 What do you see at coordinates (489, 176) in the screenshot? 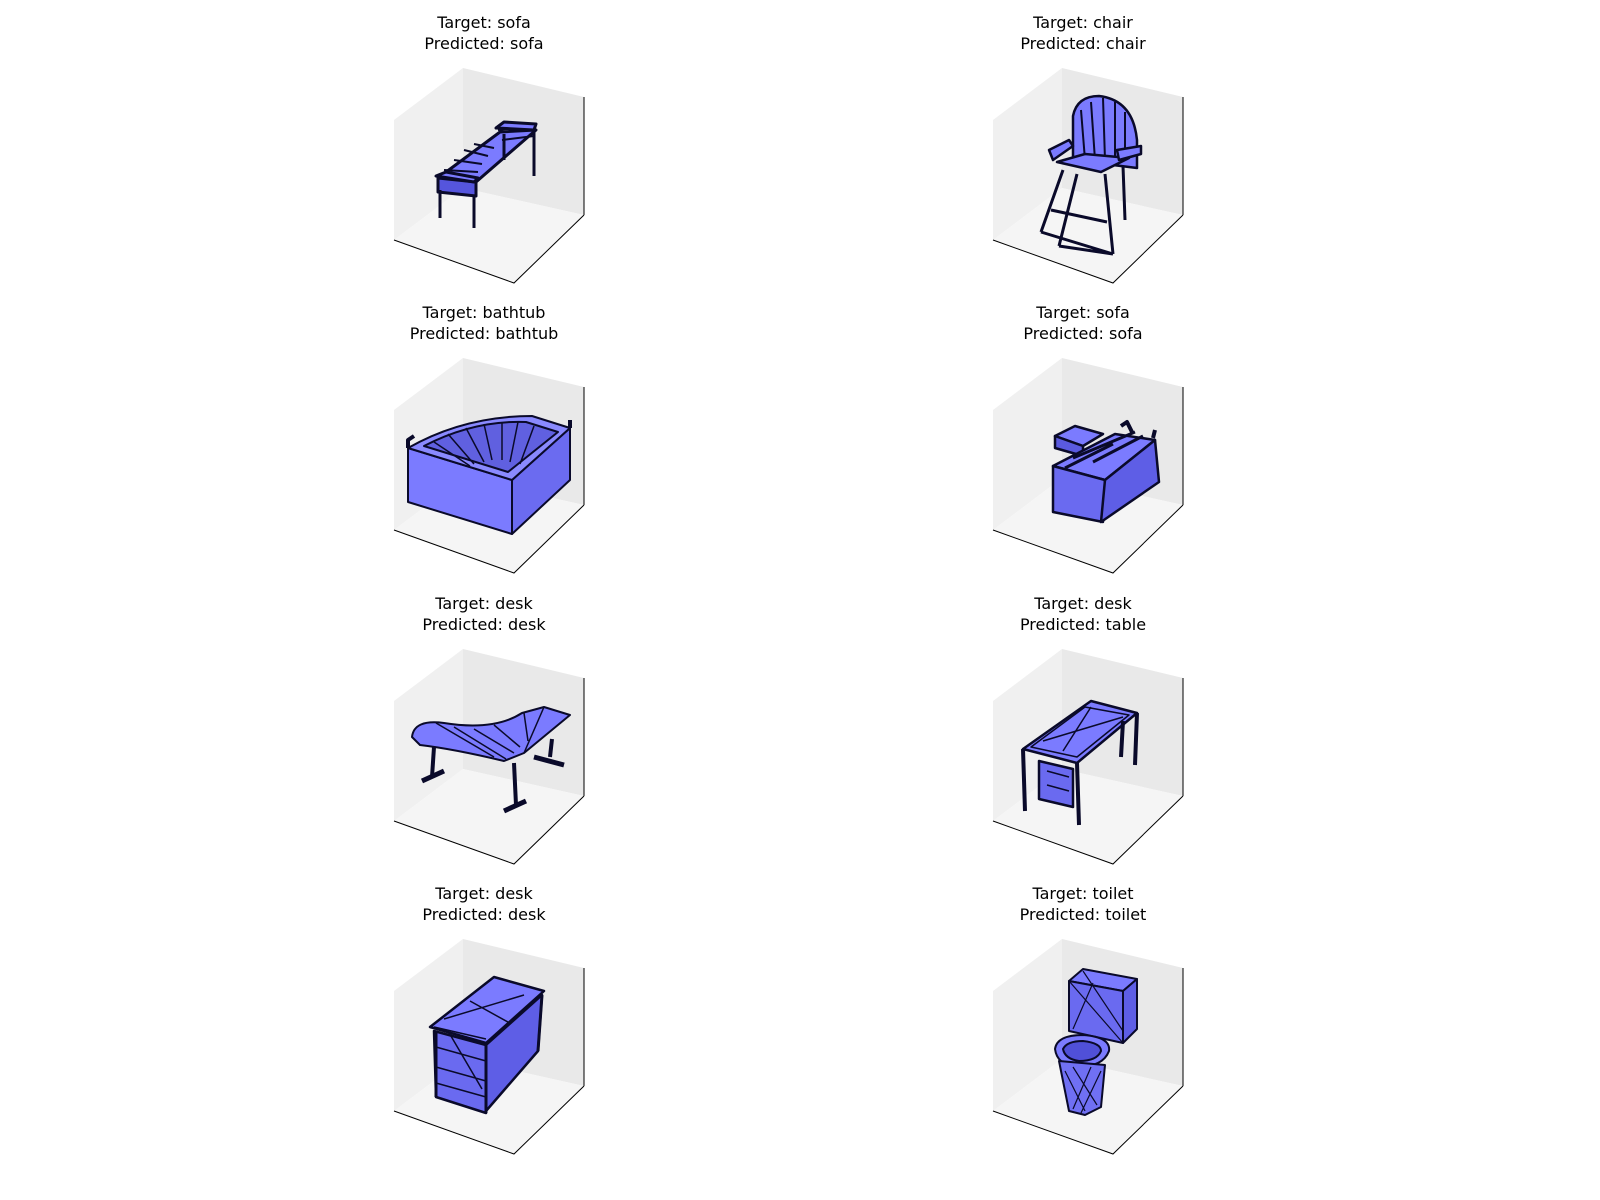
I see `3d-axes-sofa-1` at bounding box center [489, 176].